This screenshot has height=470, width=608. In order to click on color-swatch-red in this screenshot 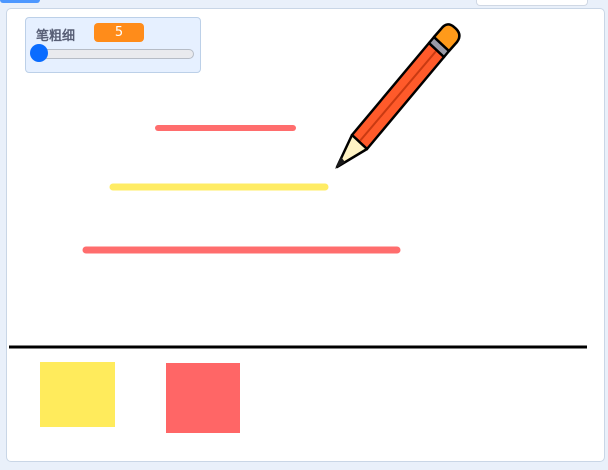, I will do `click(203, 398)`.